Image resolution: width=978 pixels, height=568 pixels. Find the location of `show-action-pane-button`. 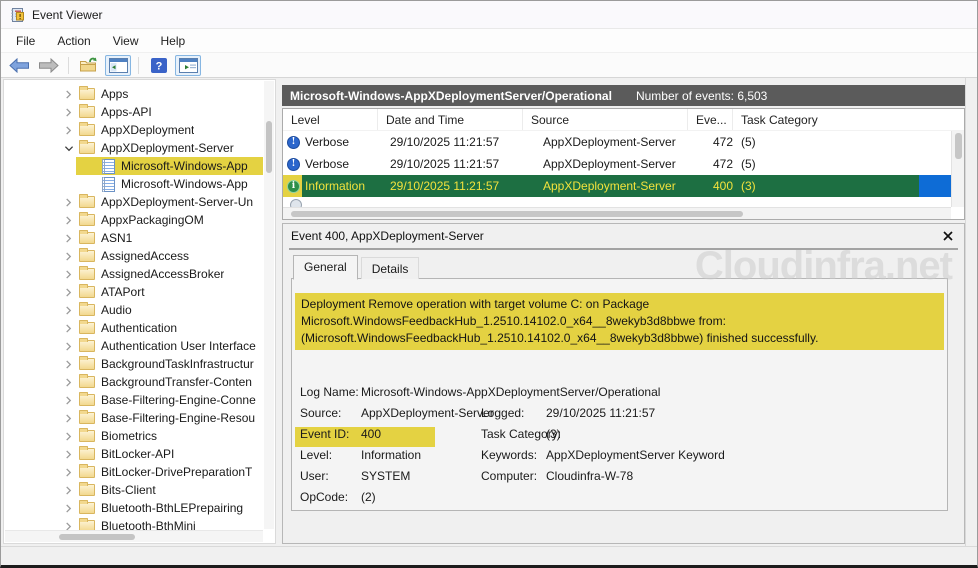

show-action-pane-button is located at coordinates (188, 65).